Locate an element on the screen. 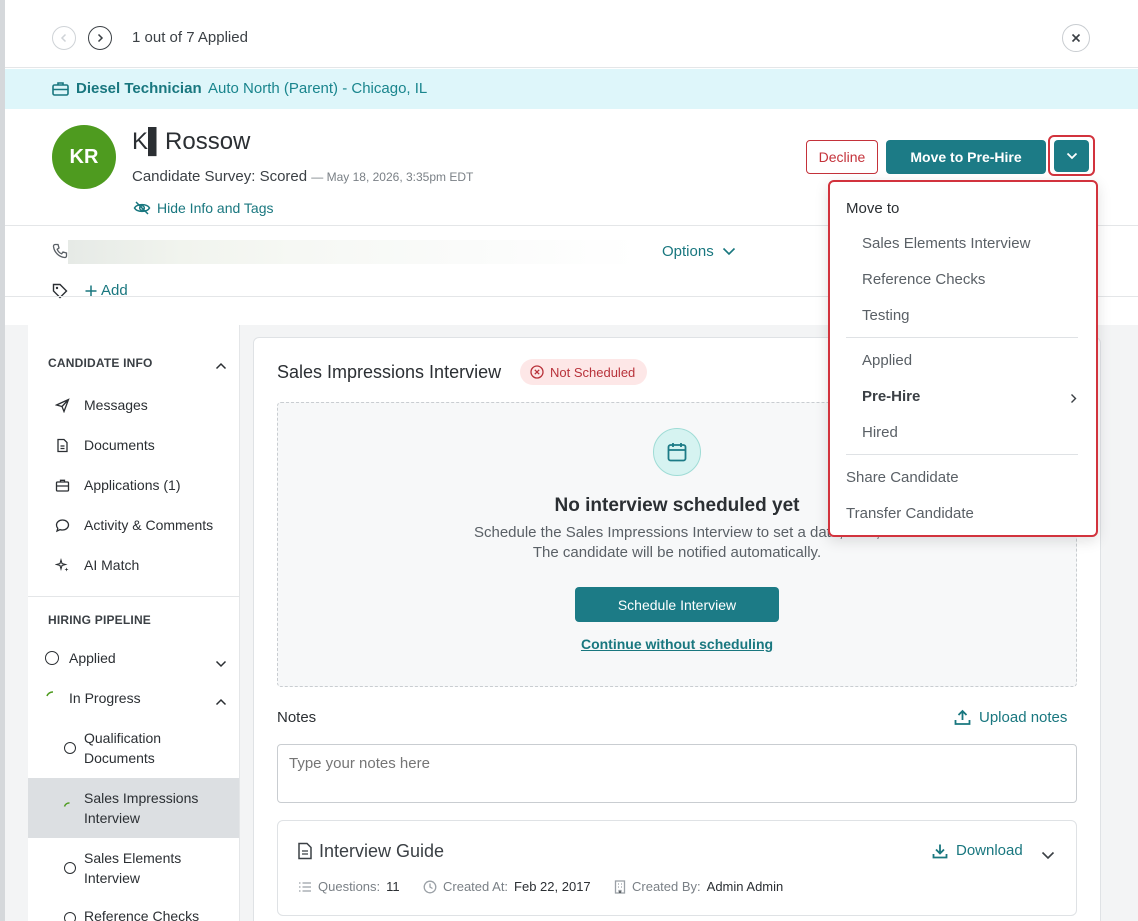  upload-notes-button: Upload notes is located at coordinates (1010, 717).